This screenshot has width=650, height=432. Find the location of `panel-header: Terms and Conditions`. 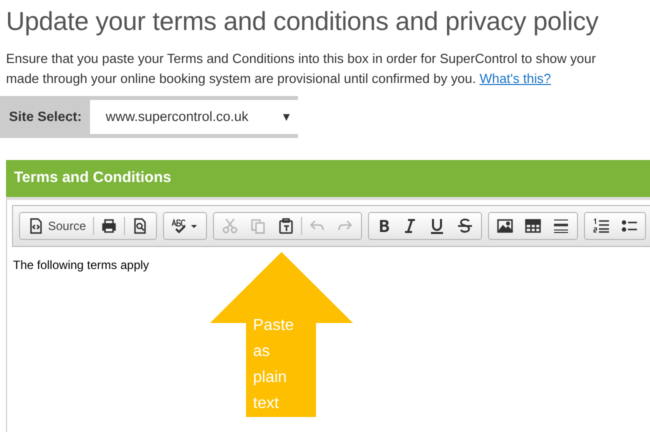

panel-header: Terms and Conditions is located at coordinates (328, 178).